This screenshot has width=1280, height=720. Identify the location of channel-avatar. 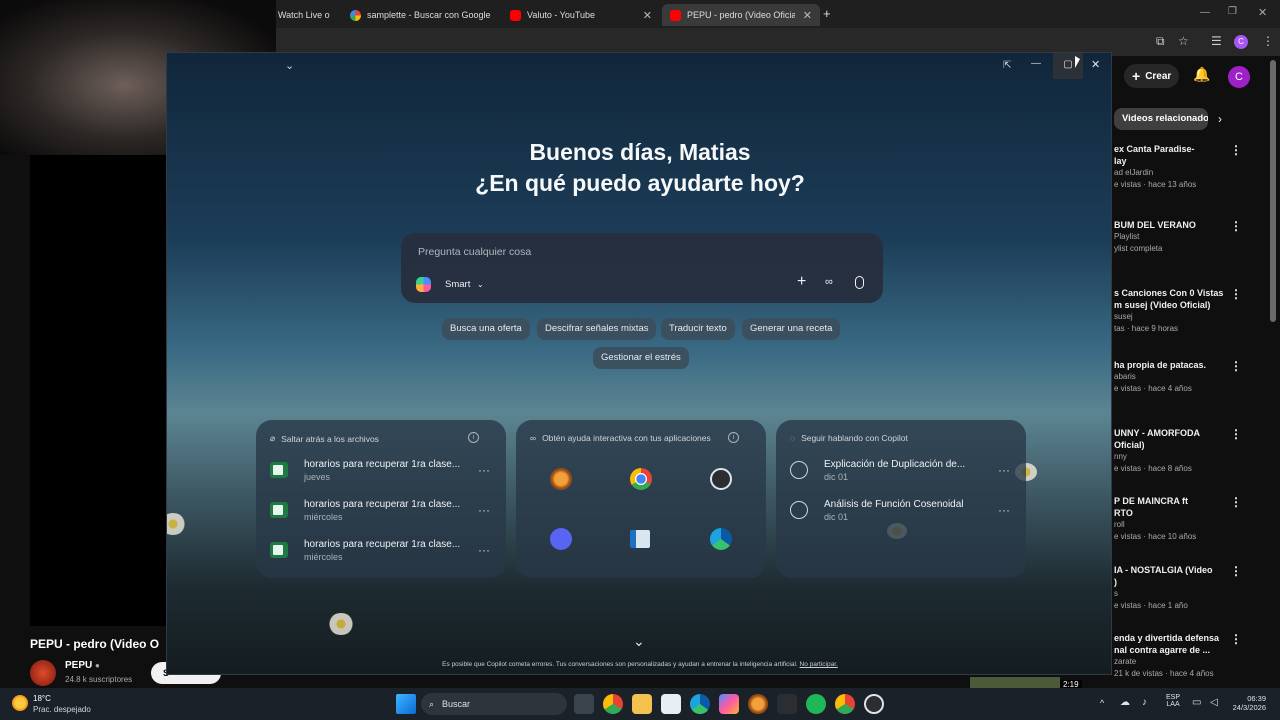
(43, 673).